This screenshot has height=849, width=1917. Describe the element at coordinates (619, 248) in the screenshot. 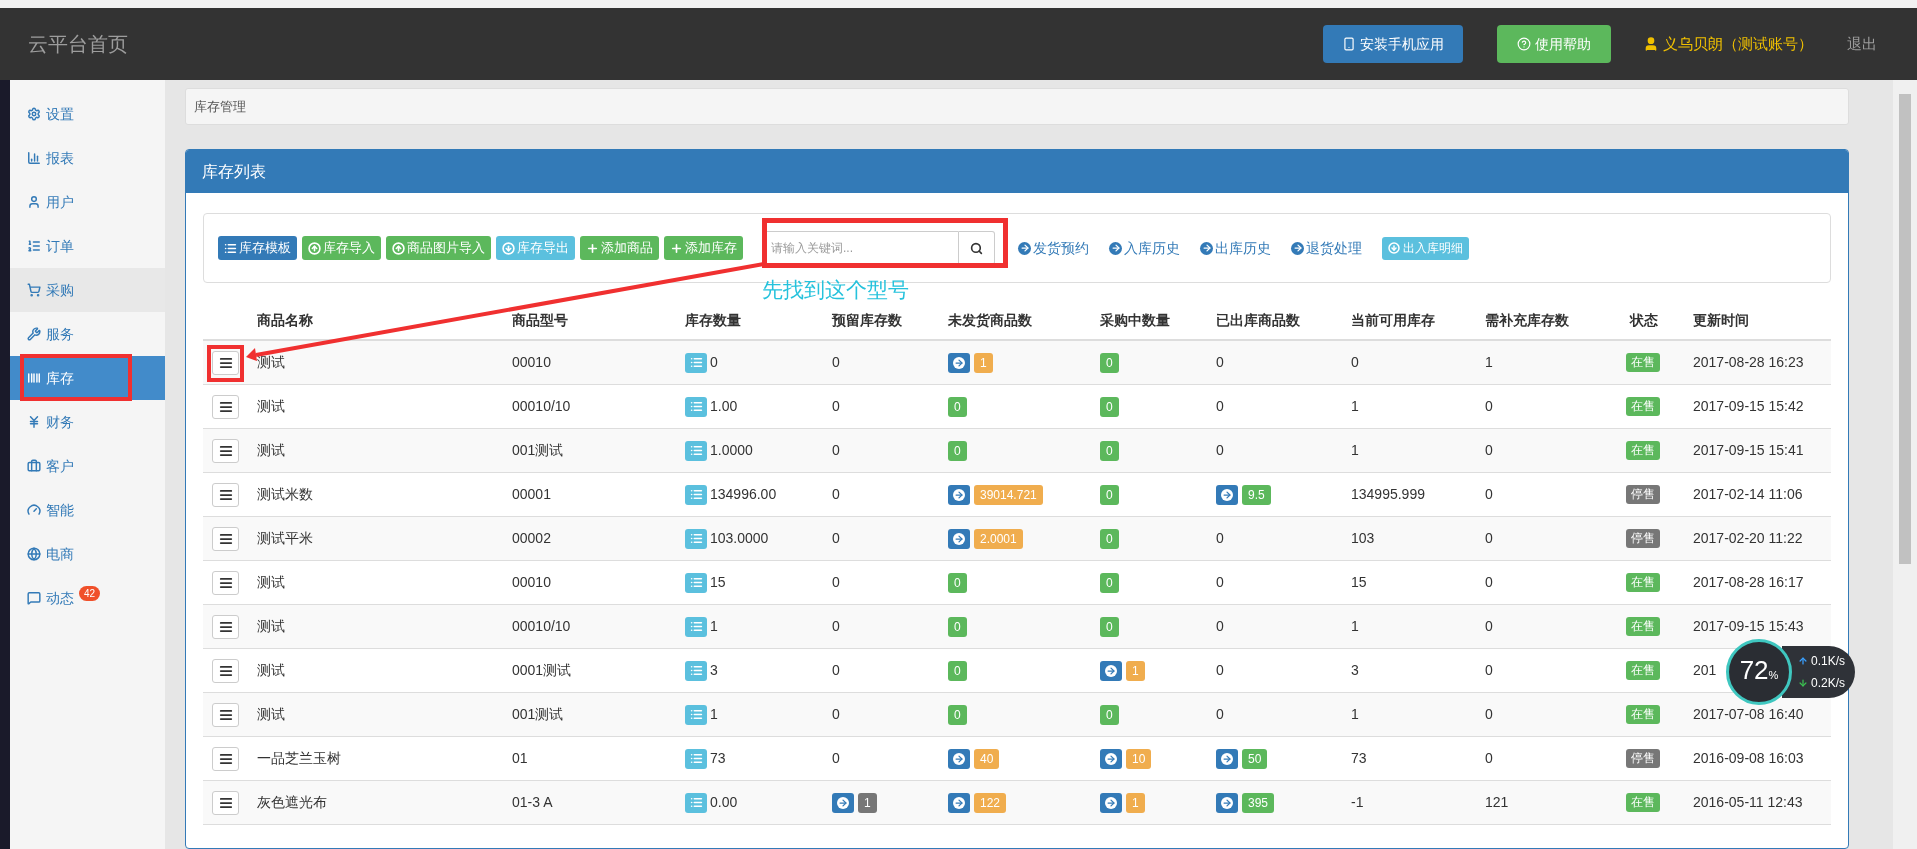

I see `toolbar-button: 添加商品` at that location.